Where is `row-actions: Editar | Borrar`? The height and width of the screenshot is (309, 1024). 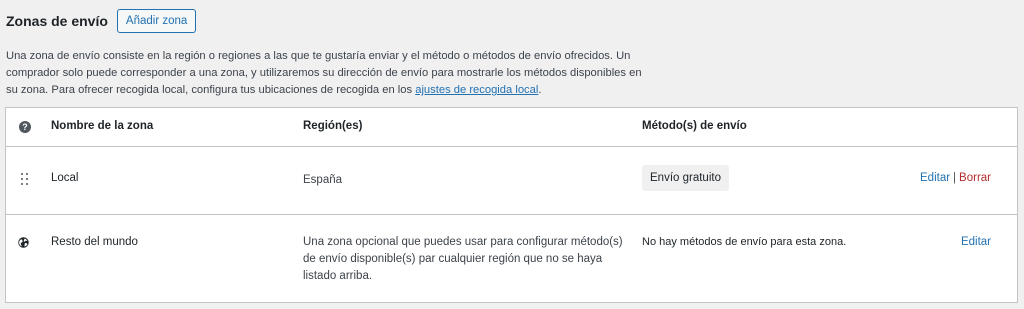
row-actions: Editar | Borrar is located at coordinates (955, 178).